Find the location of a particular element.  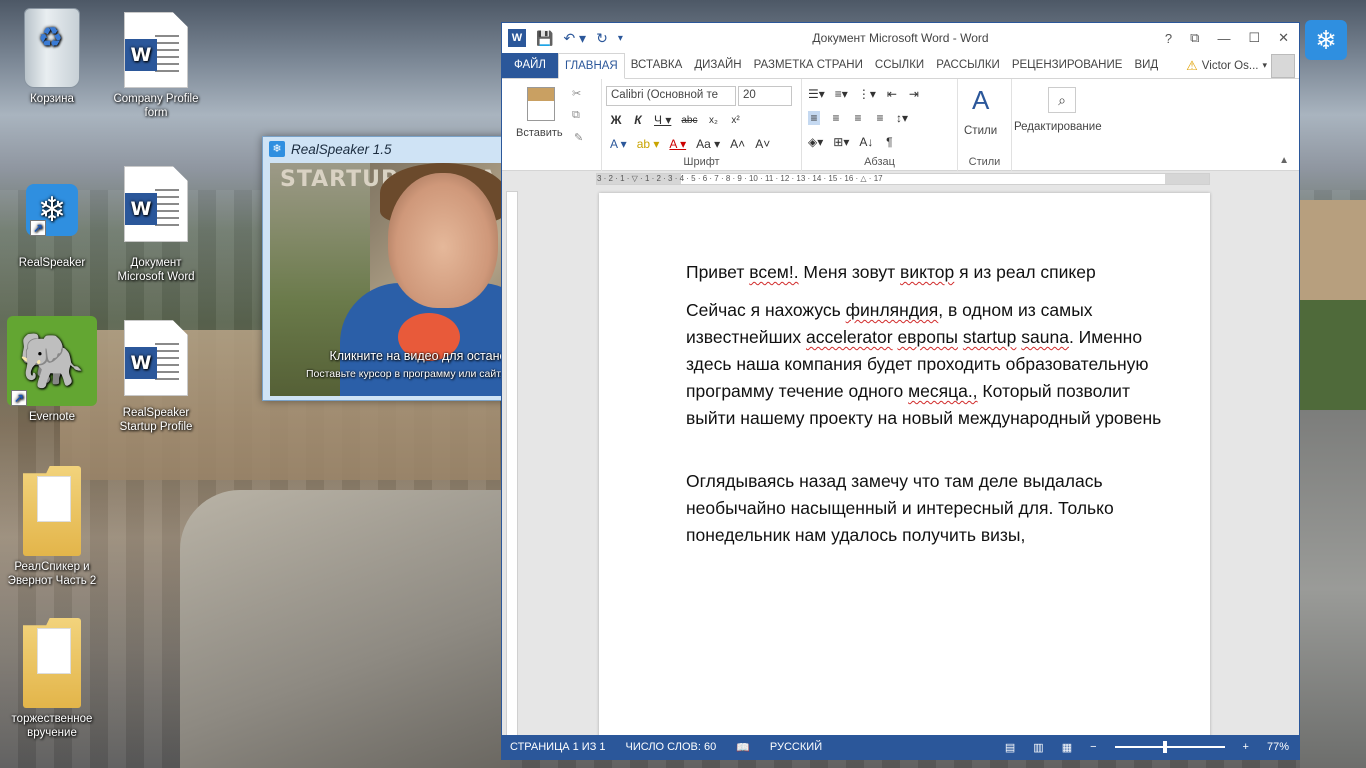

maximize-icon: ☐ is located at coordinates (1254, 38).